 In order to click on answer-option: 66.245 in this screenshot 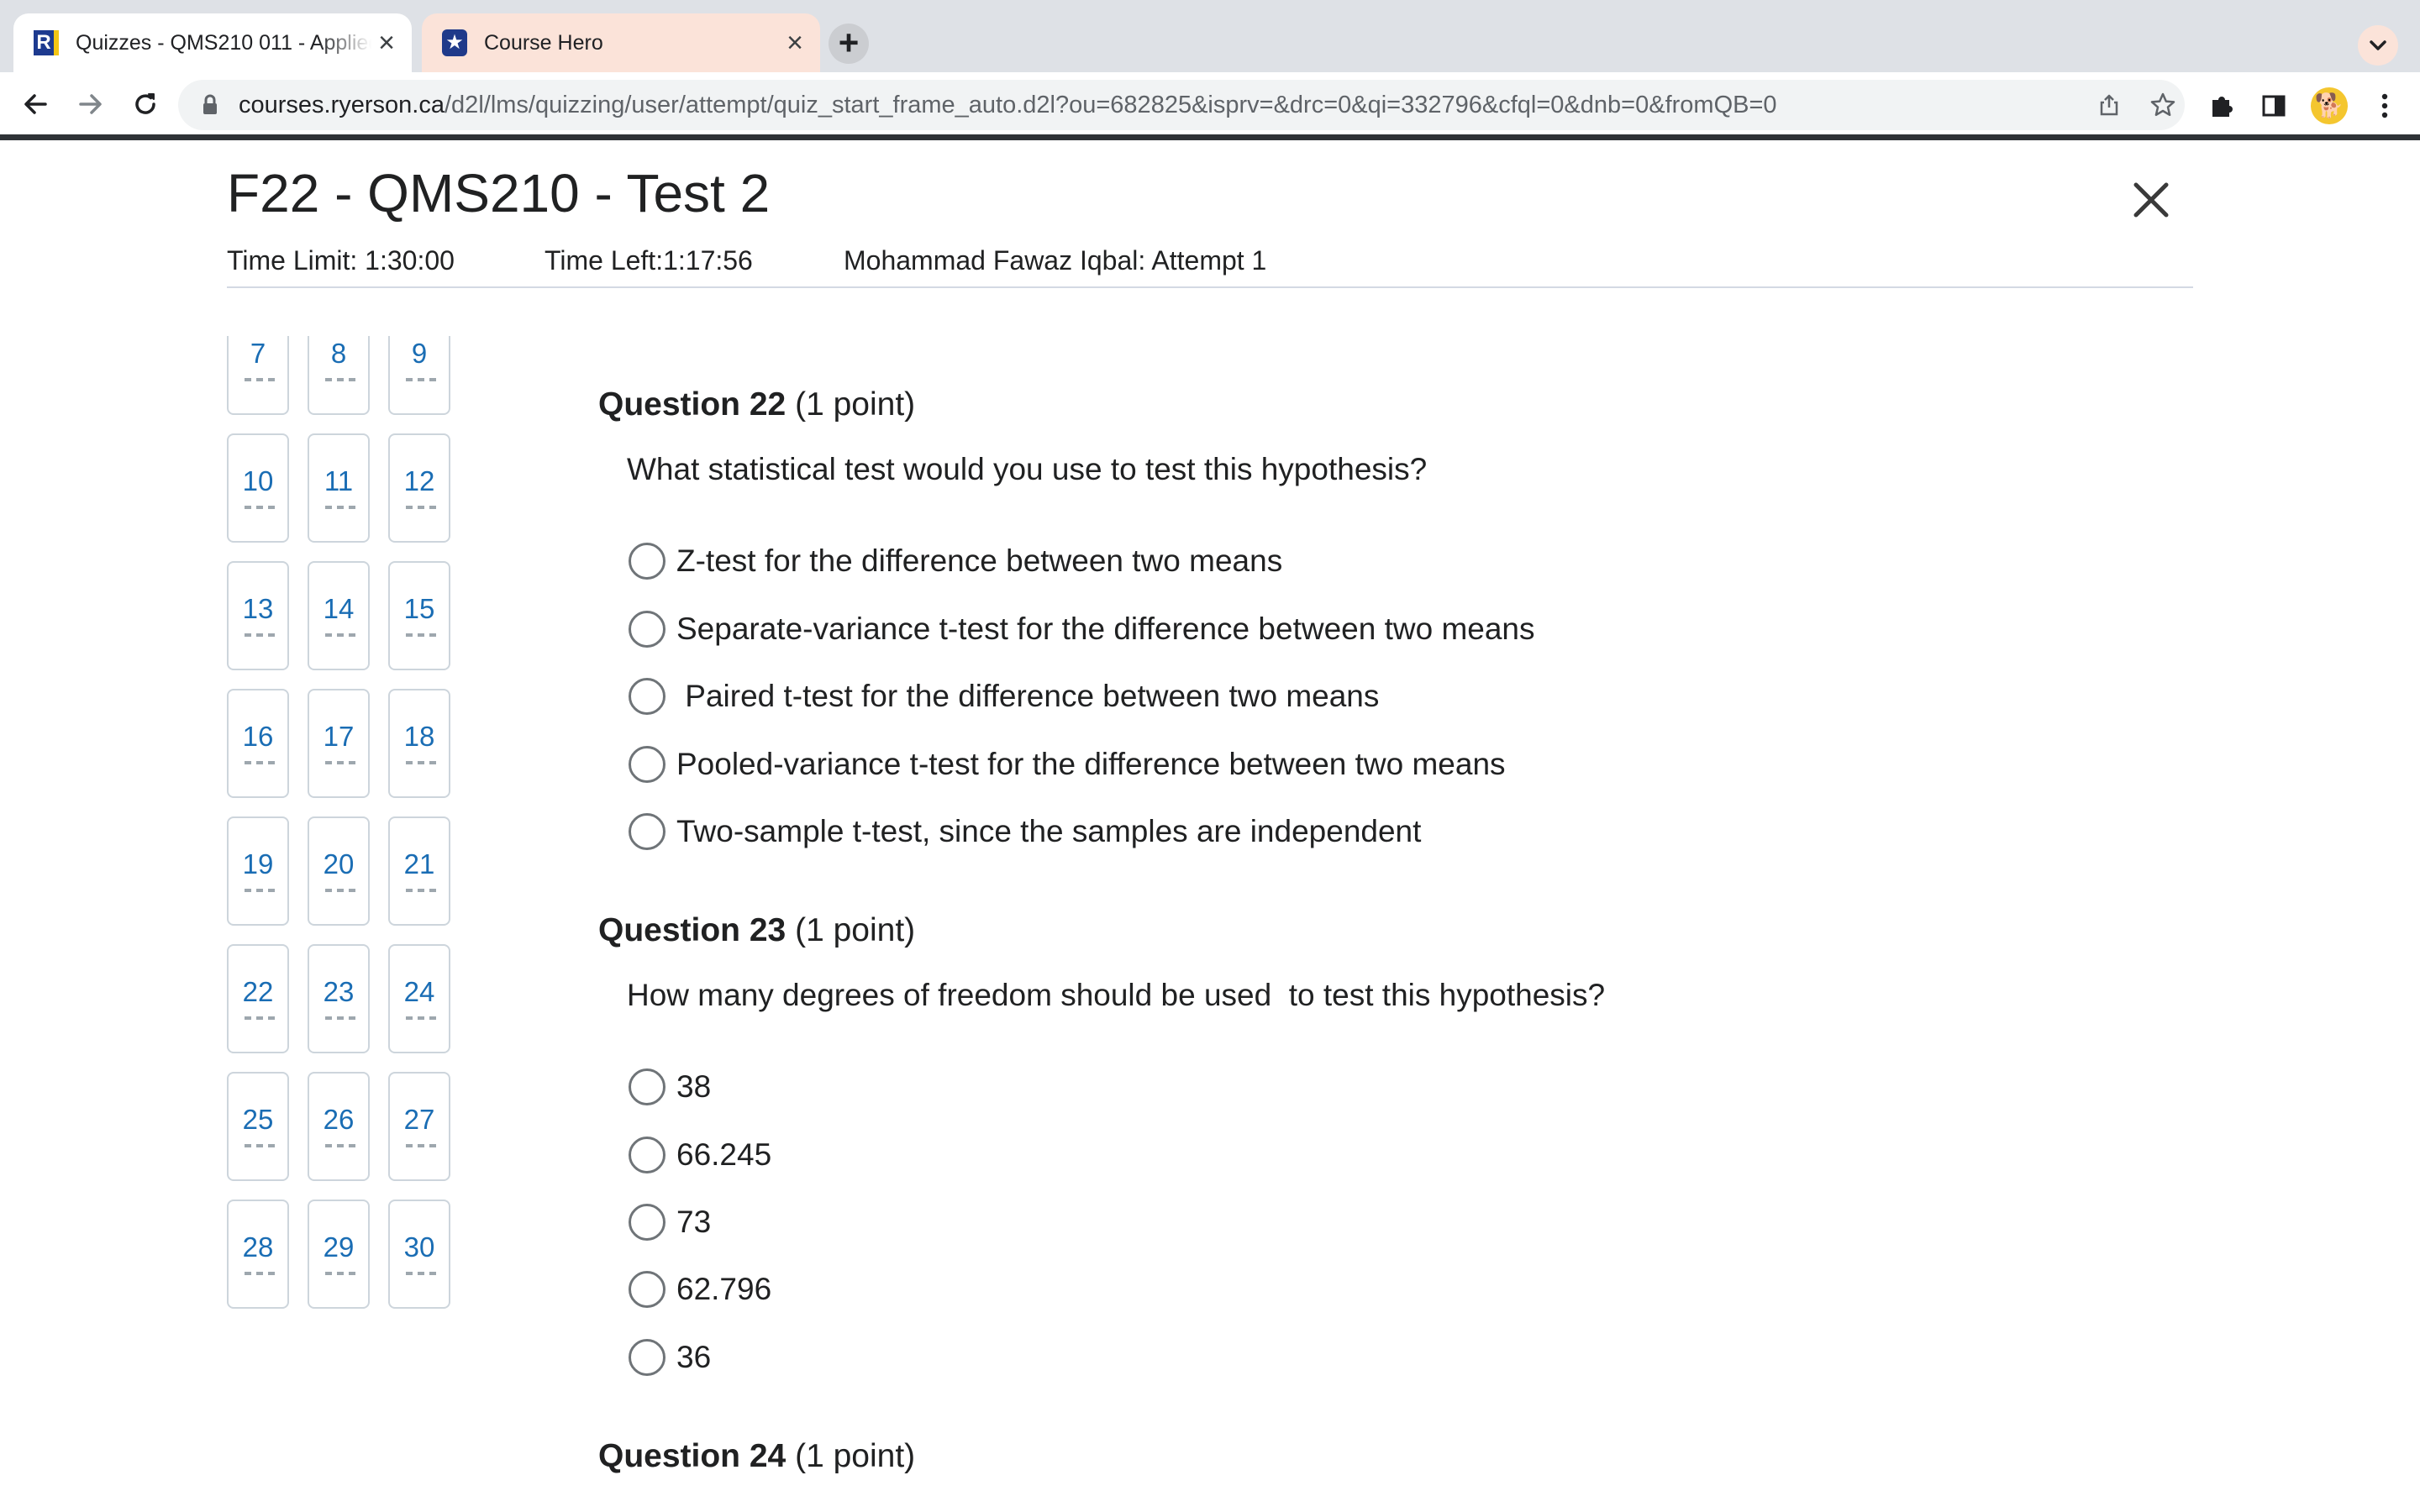, I will do `click(700, 1155)`.